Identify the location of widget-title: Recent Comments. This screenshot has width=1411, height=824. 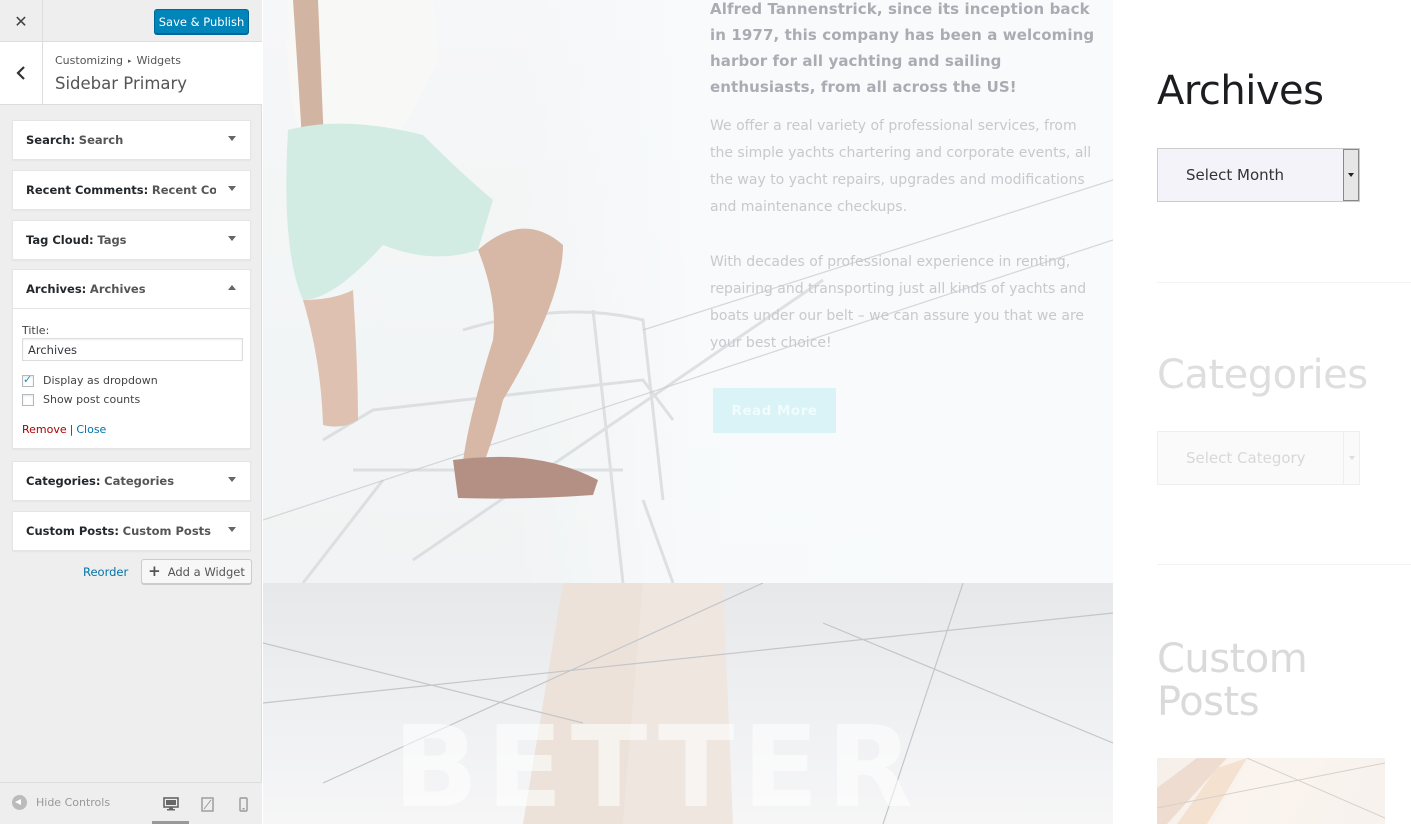
(121, 190).